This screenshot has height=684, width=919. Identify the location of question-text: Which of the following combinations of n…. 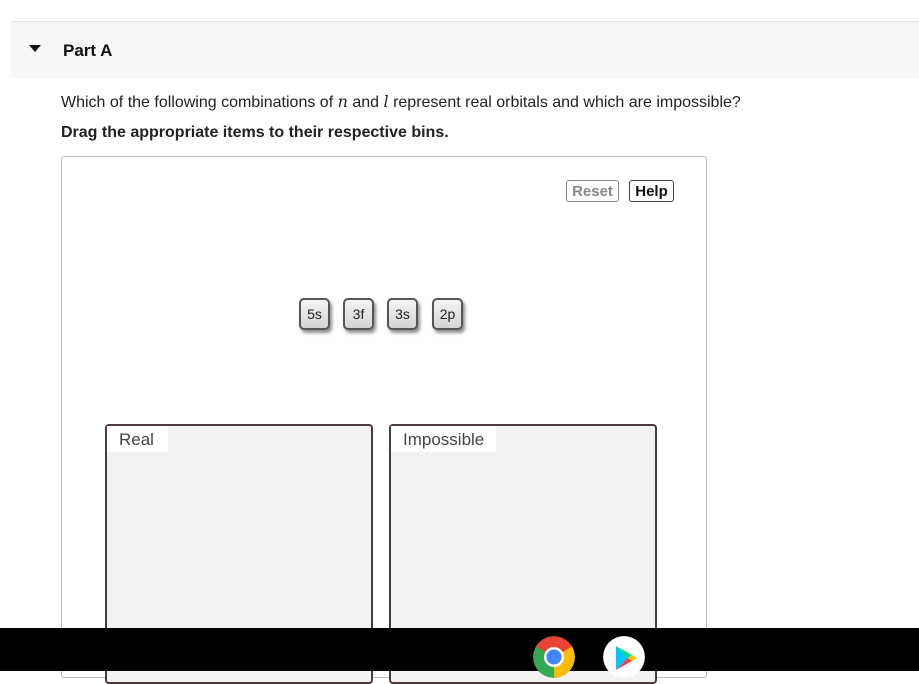
(401, 102).